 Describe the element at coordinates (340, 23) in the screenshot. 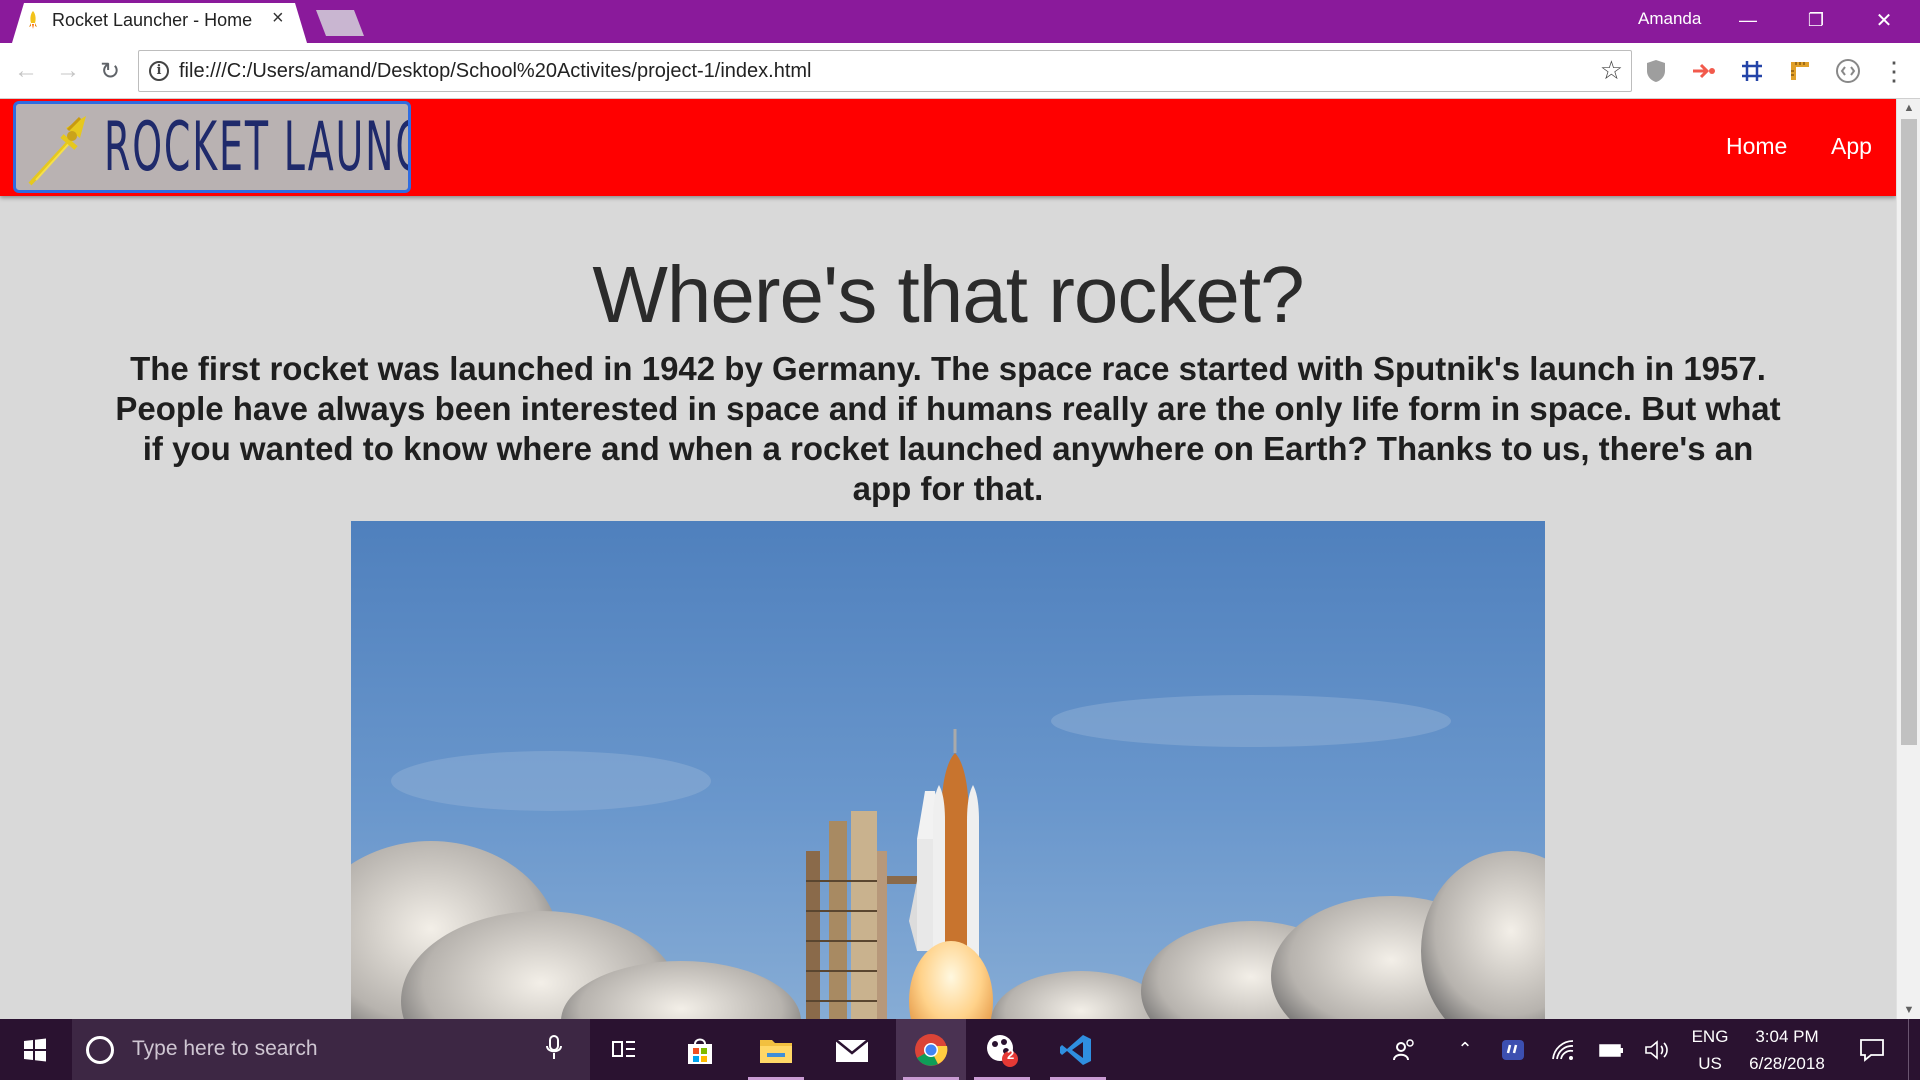

I see `new-tab-button` at that location.